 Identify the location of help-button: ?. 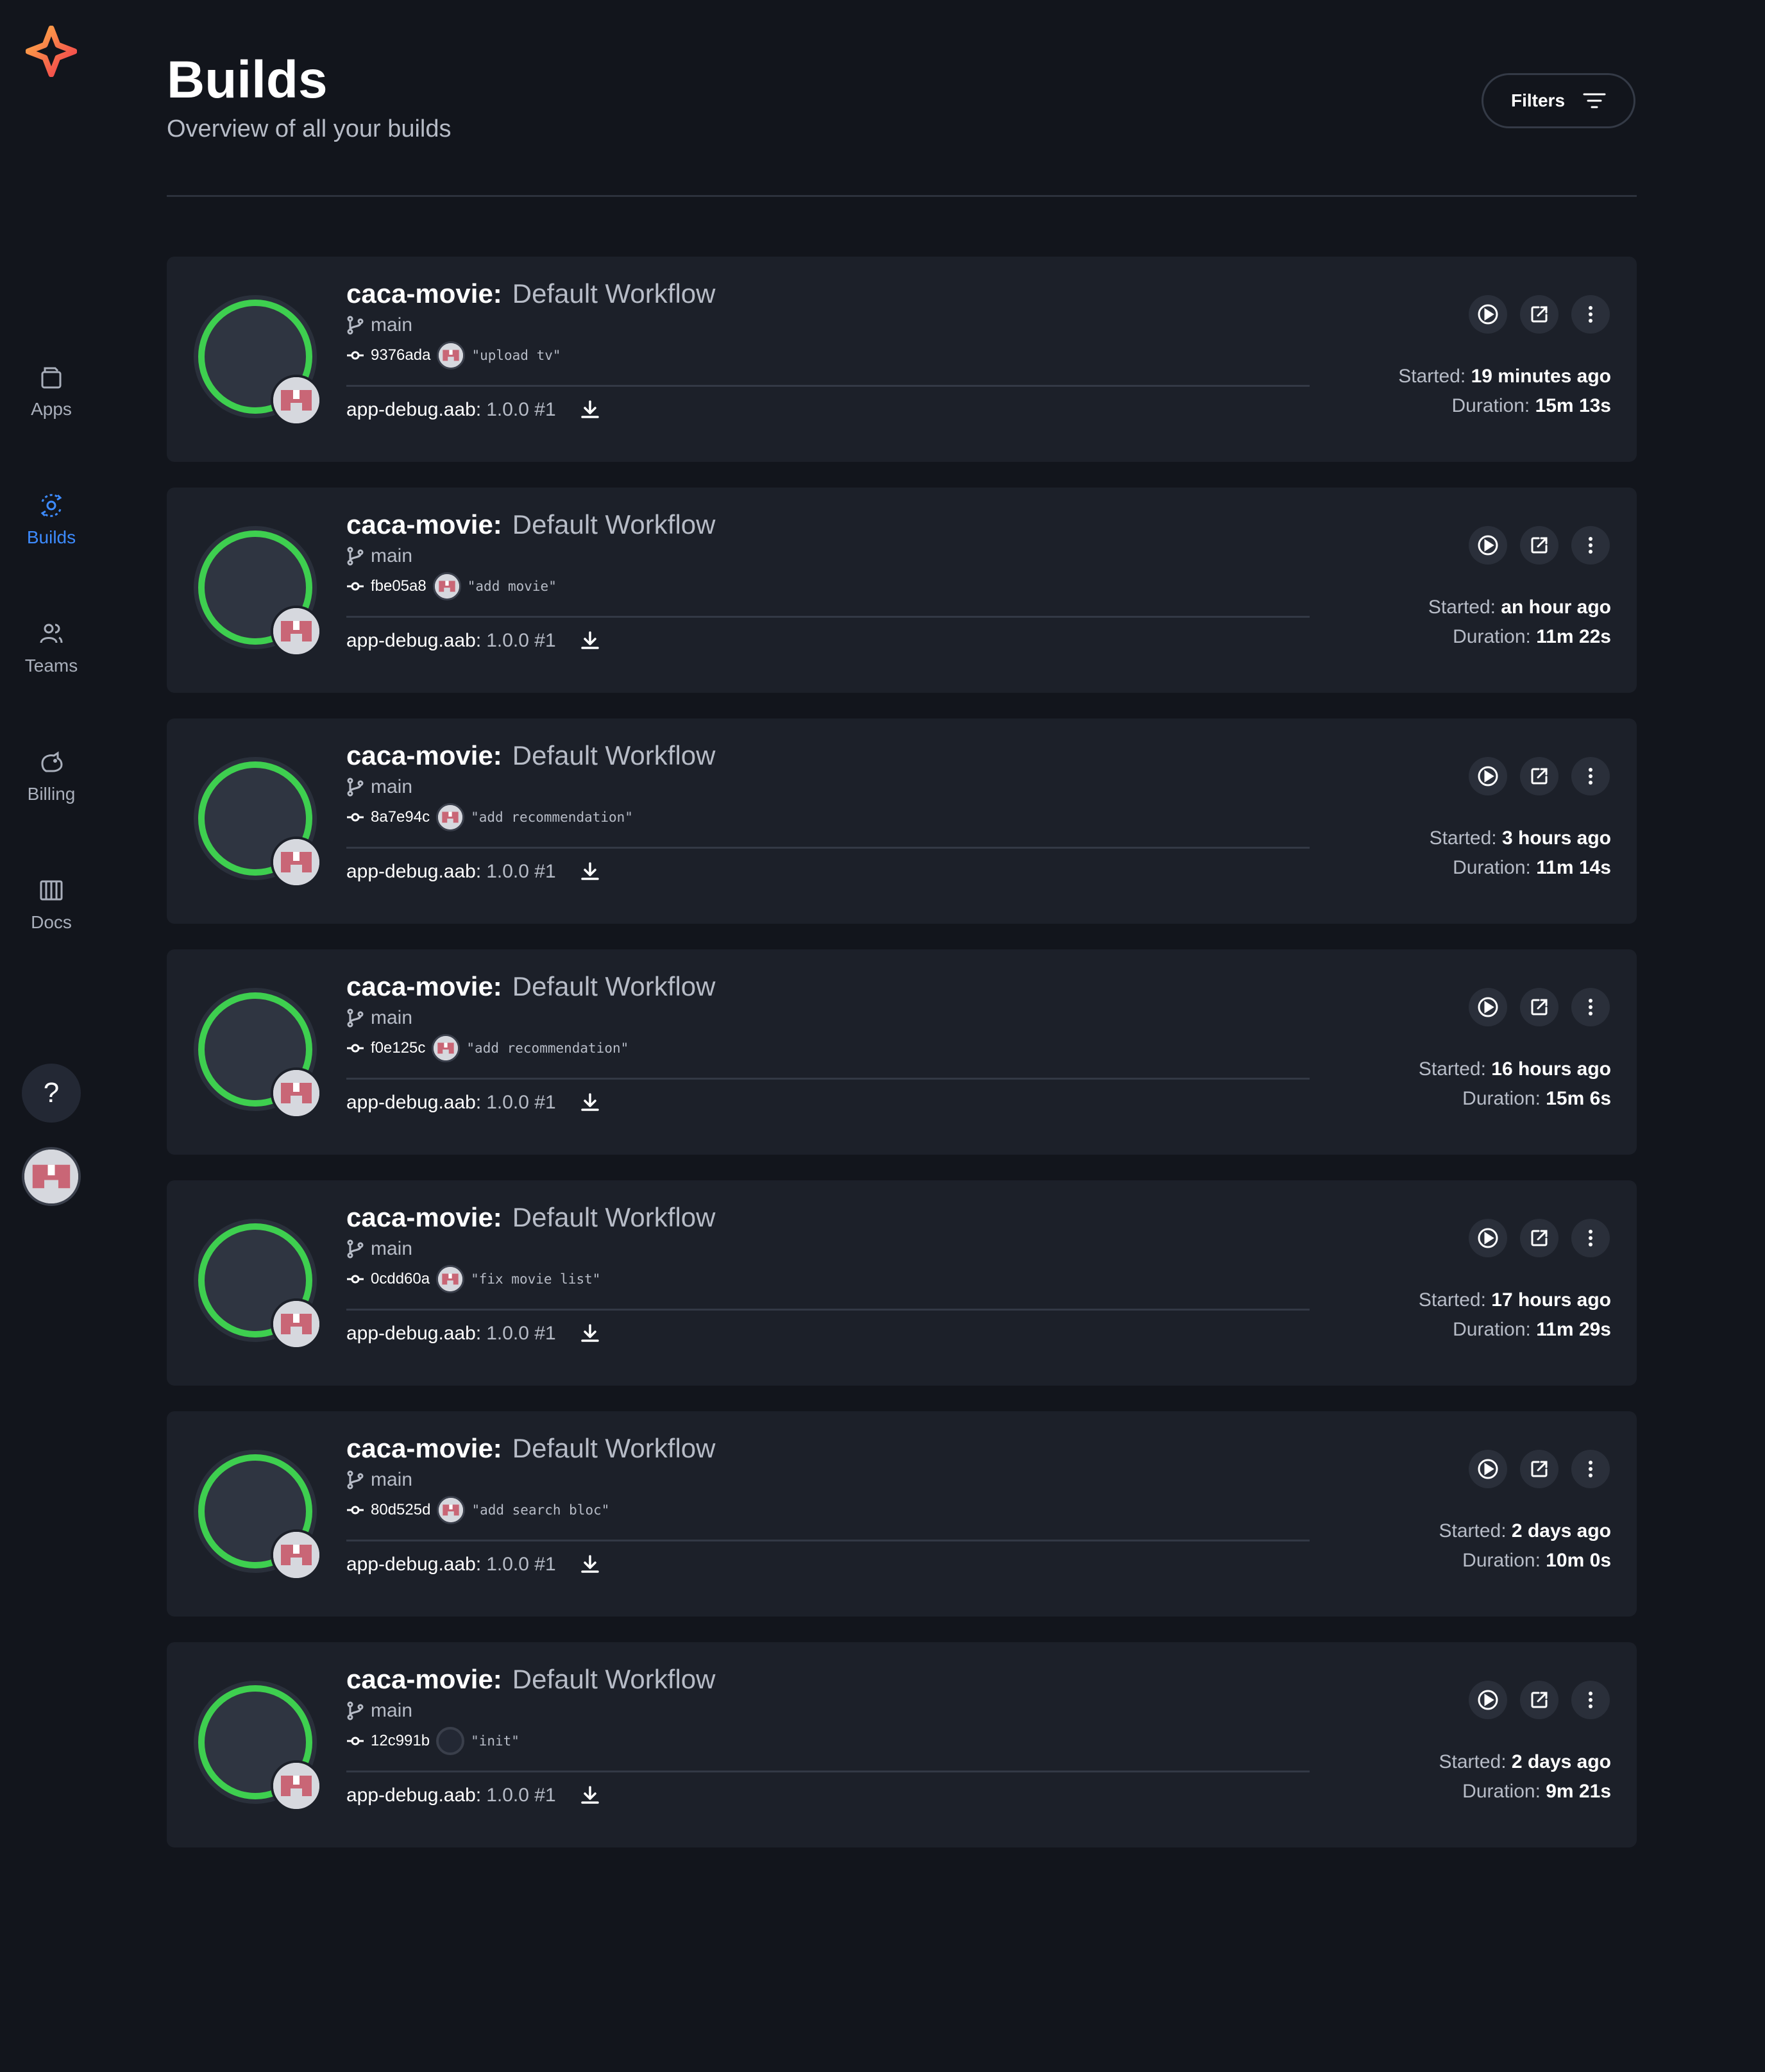
(51, 1093).